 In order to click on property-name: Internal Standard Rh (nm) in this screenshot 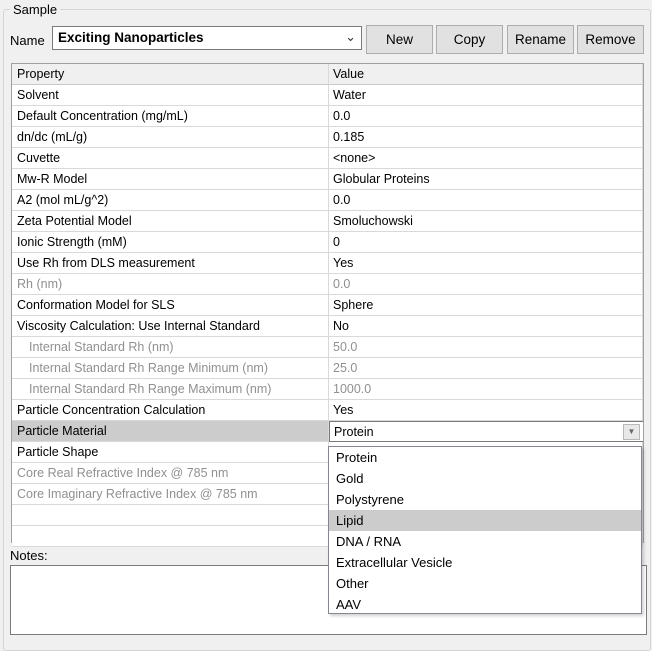, I will do `click(170, 347)`.